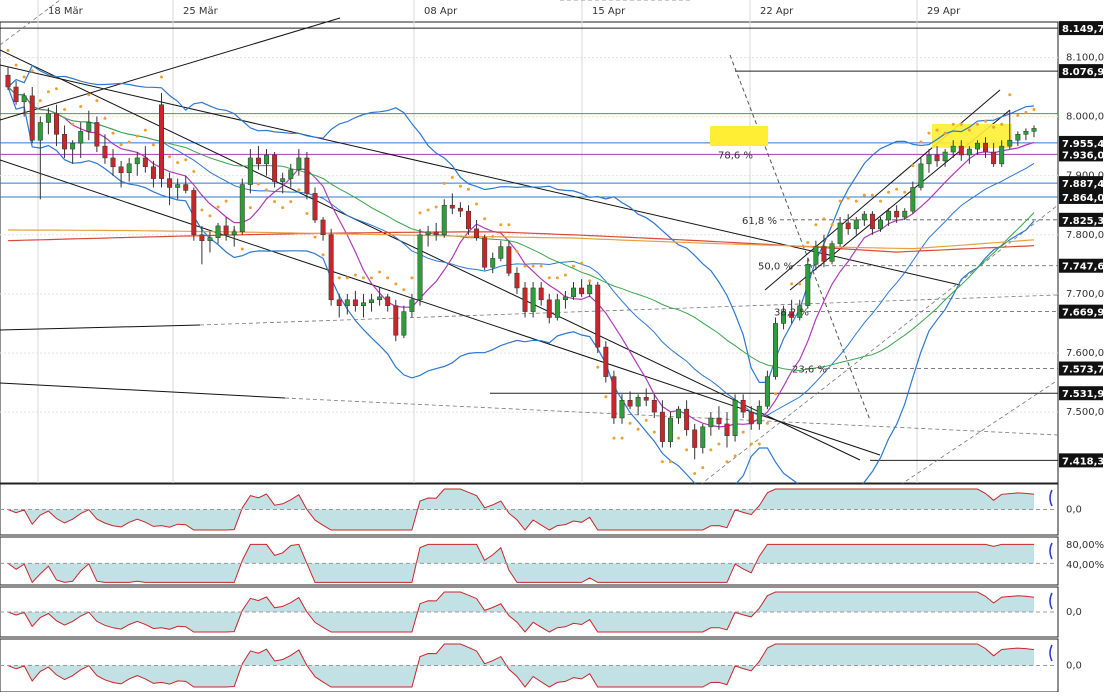 The width and height of the screenshot is (1107, 696). I want to click on price-tag-label: 7.531,9, so click(1083, 394).